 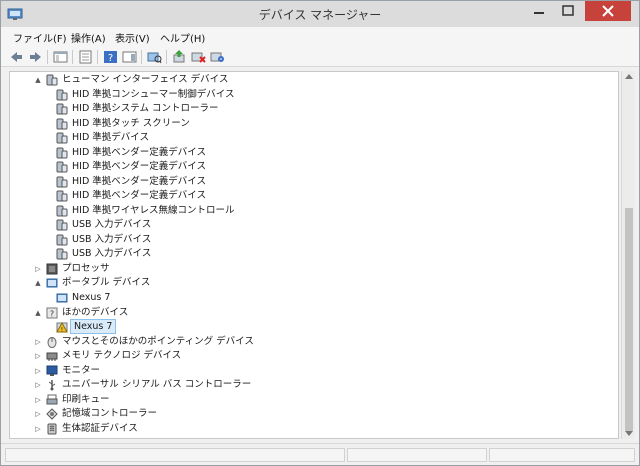 I want to click on hid-category-icon, so click(x=52, y=80).